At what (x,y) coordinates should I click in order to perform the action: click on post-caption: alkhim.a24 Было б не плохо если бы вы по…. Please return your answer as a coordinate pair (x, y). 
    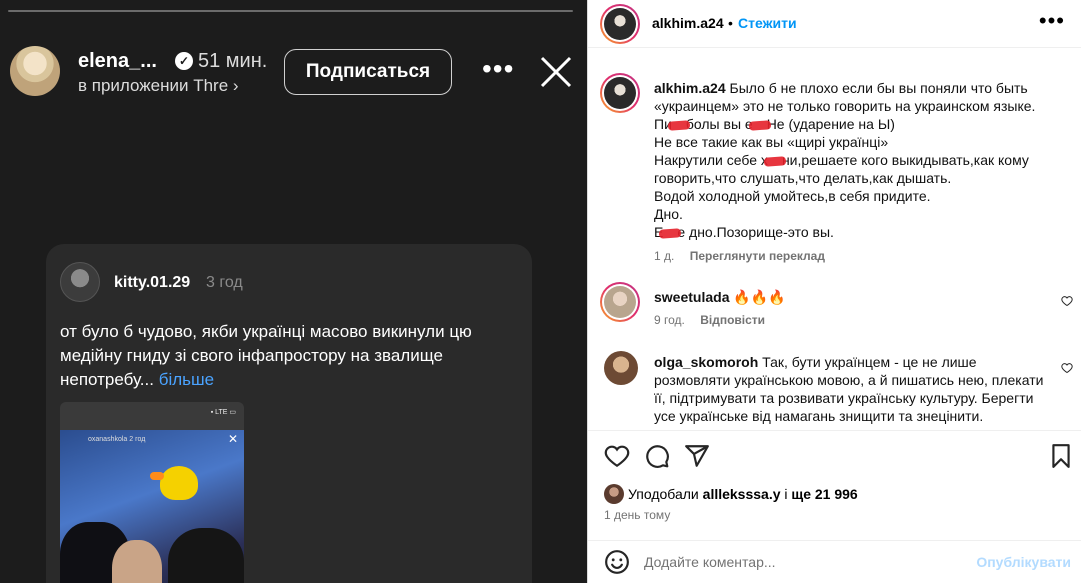
    Looking at the image, I should click on (864, 160).